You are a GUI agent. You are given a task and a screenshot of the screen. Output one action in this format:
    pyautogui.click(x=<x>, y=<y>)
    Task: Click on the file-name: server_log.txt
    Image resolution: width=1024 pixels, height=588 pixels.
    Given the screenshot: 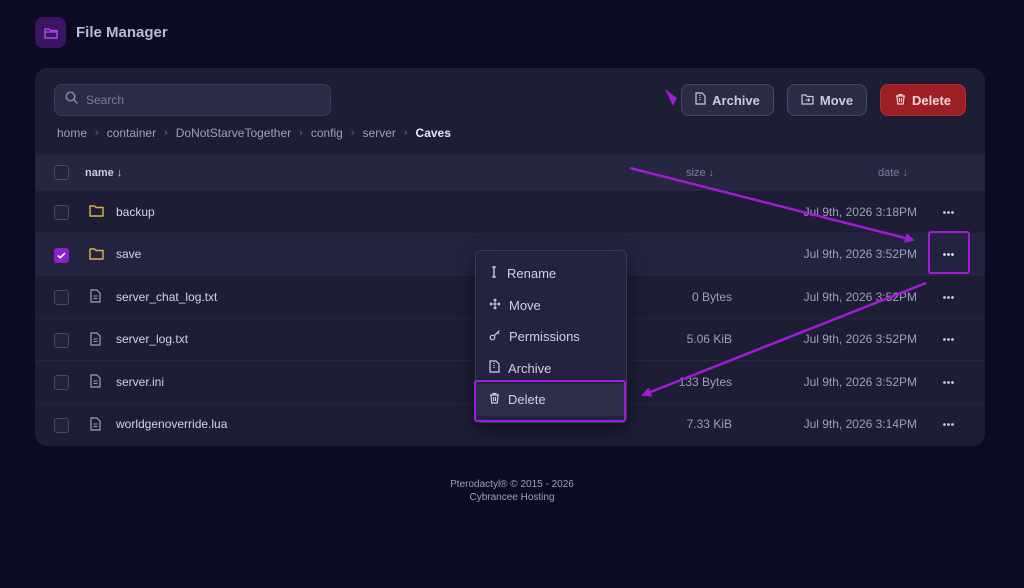 What is the action you would take?
    pyautogui.click(x=152, y=339)
    